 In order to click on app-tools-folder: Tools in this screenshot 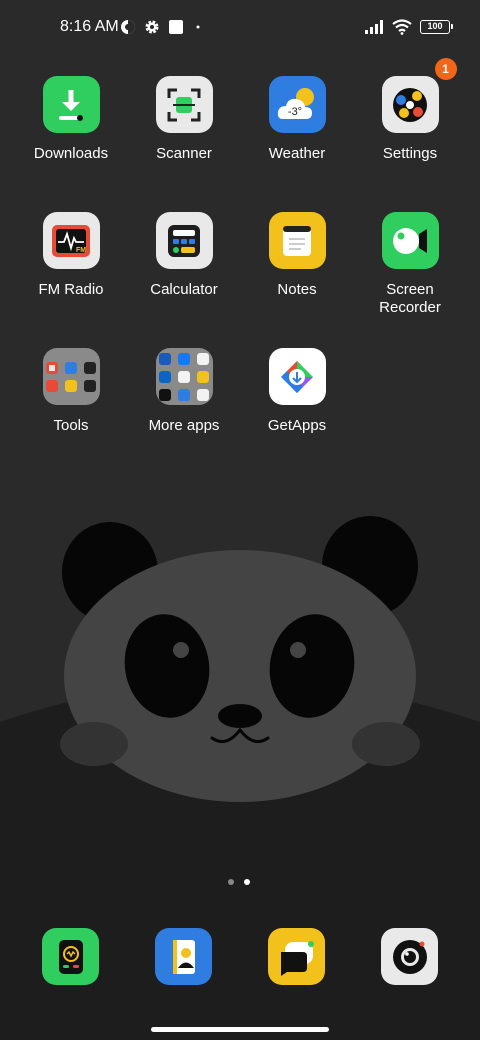, I will do `click(71, 391)`.